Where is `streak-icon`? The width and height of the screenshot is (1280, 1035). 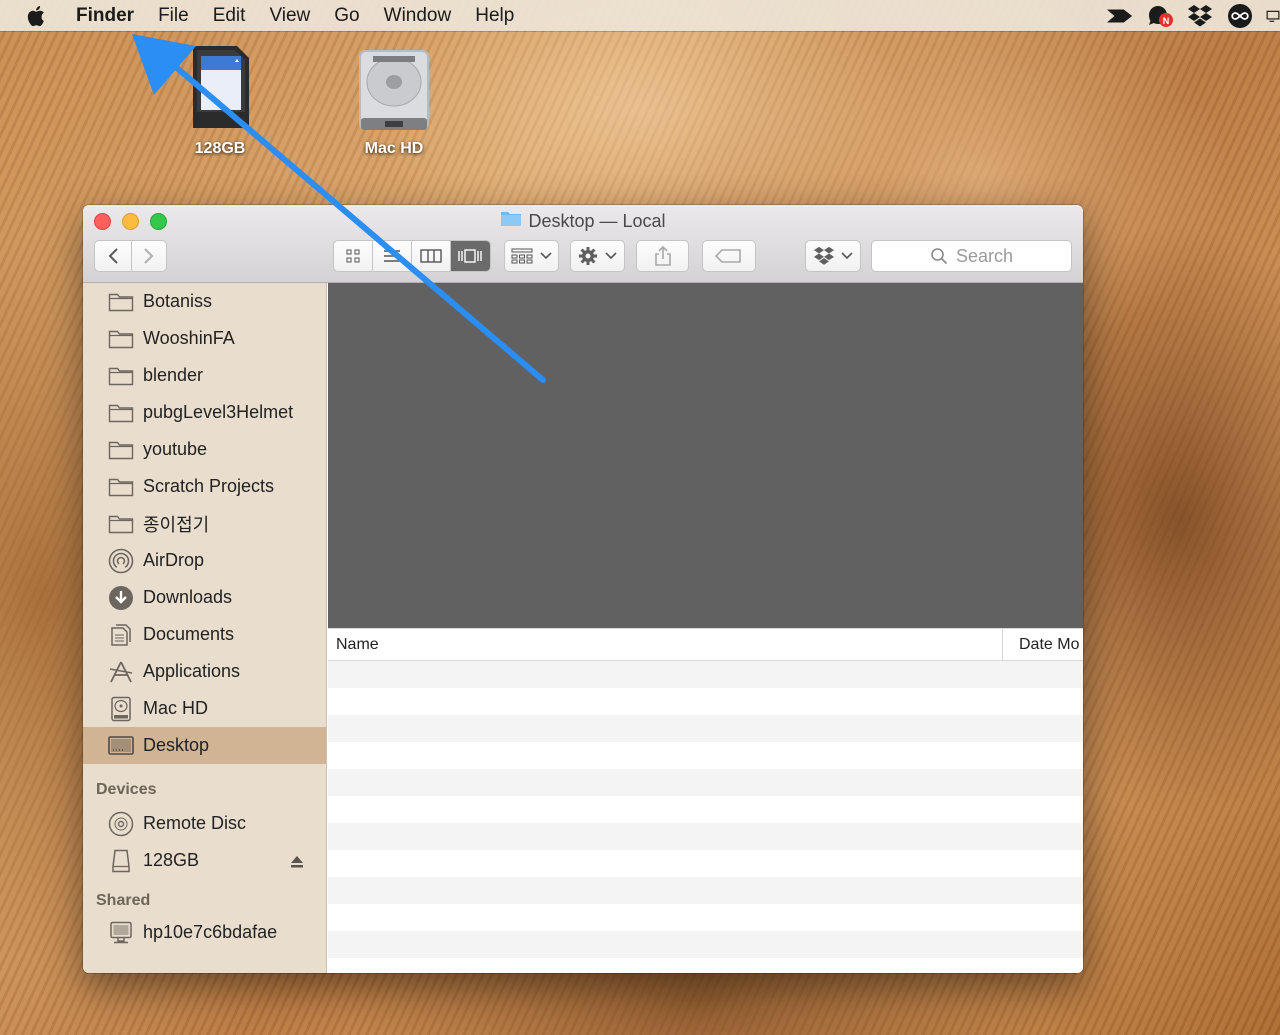
streak-icon is located at coordinates (1120, 16).